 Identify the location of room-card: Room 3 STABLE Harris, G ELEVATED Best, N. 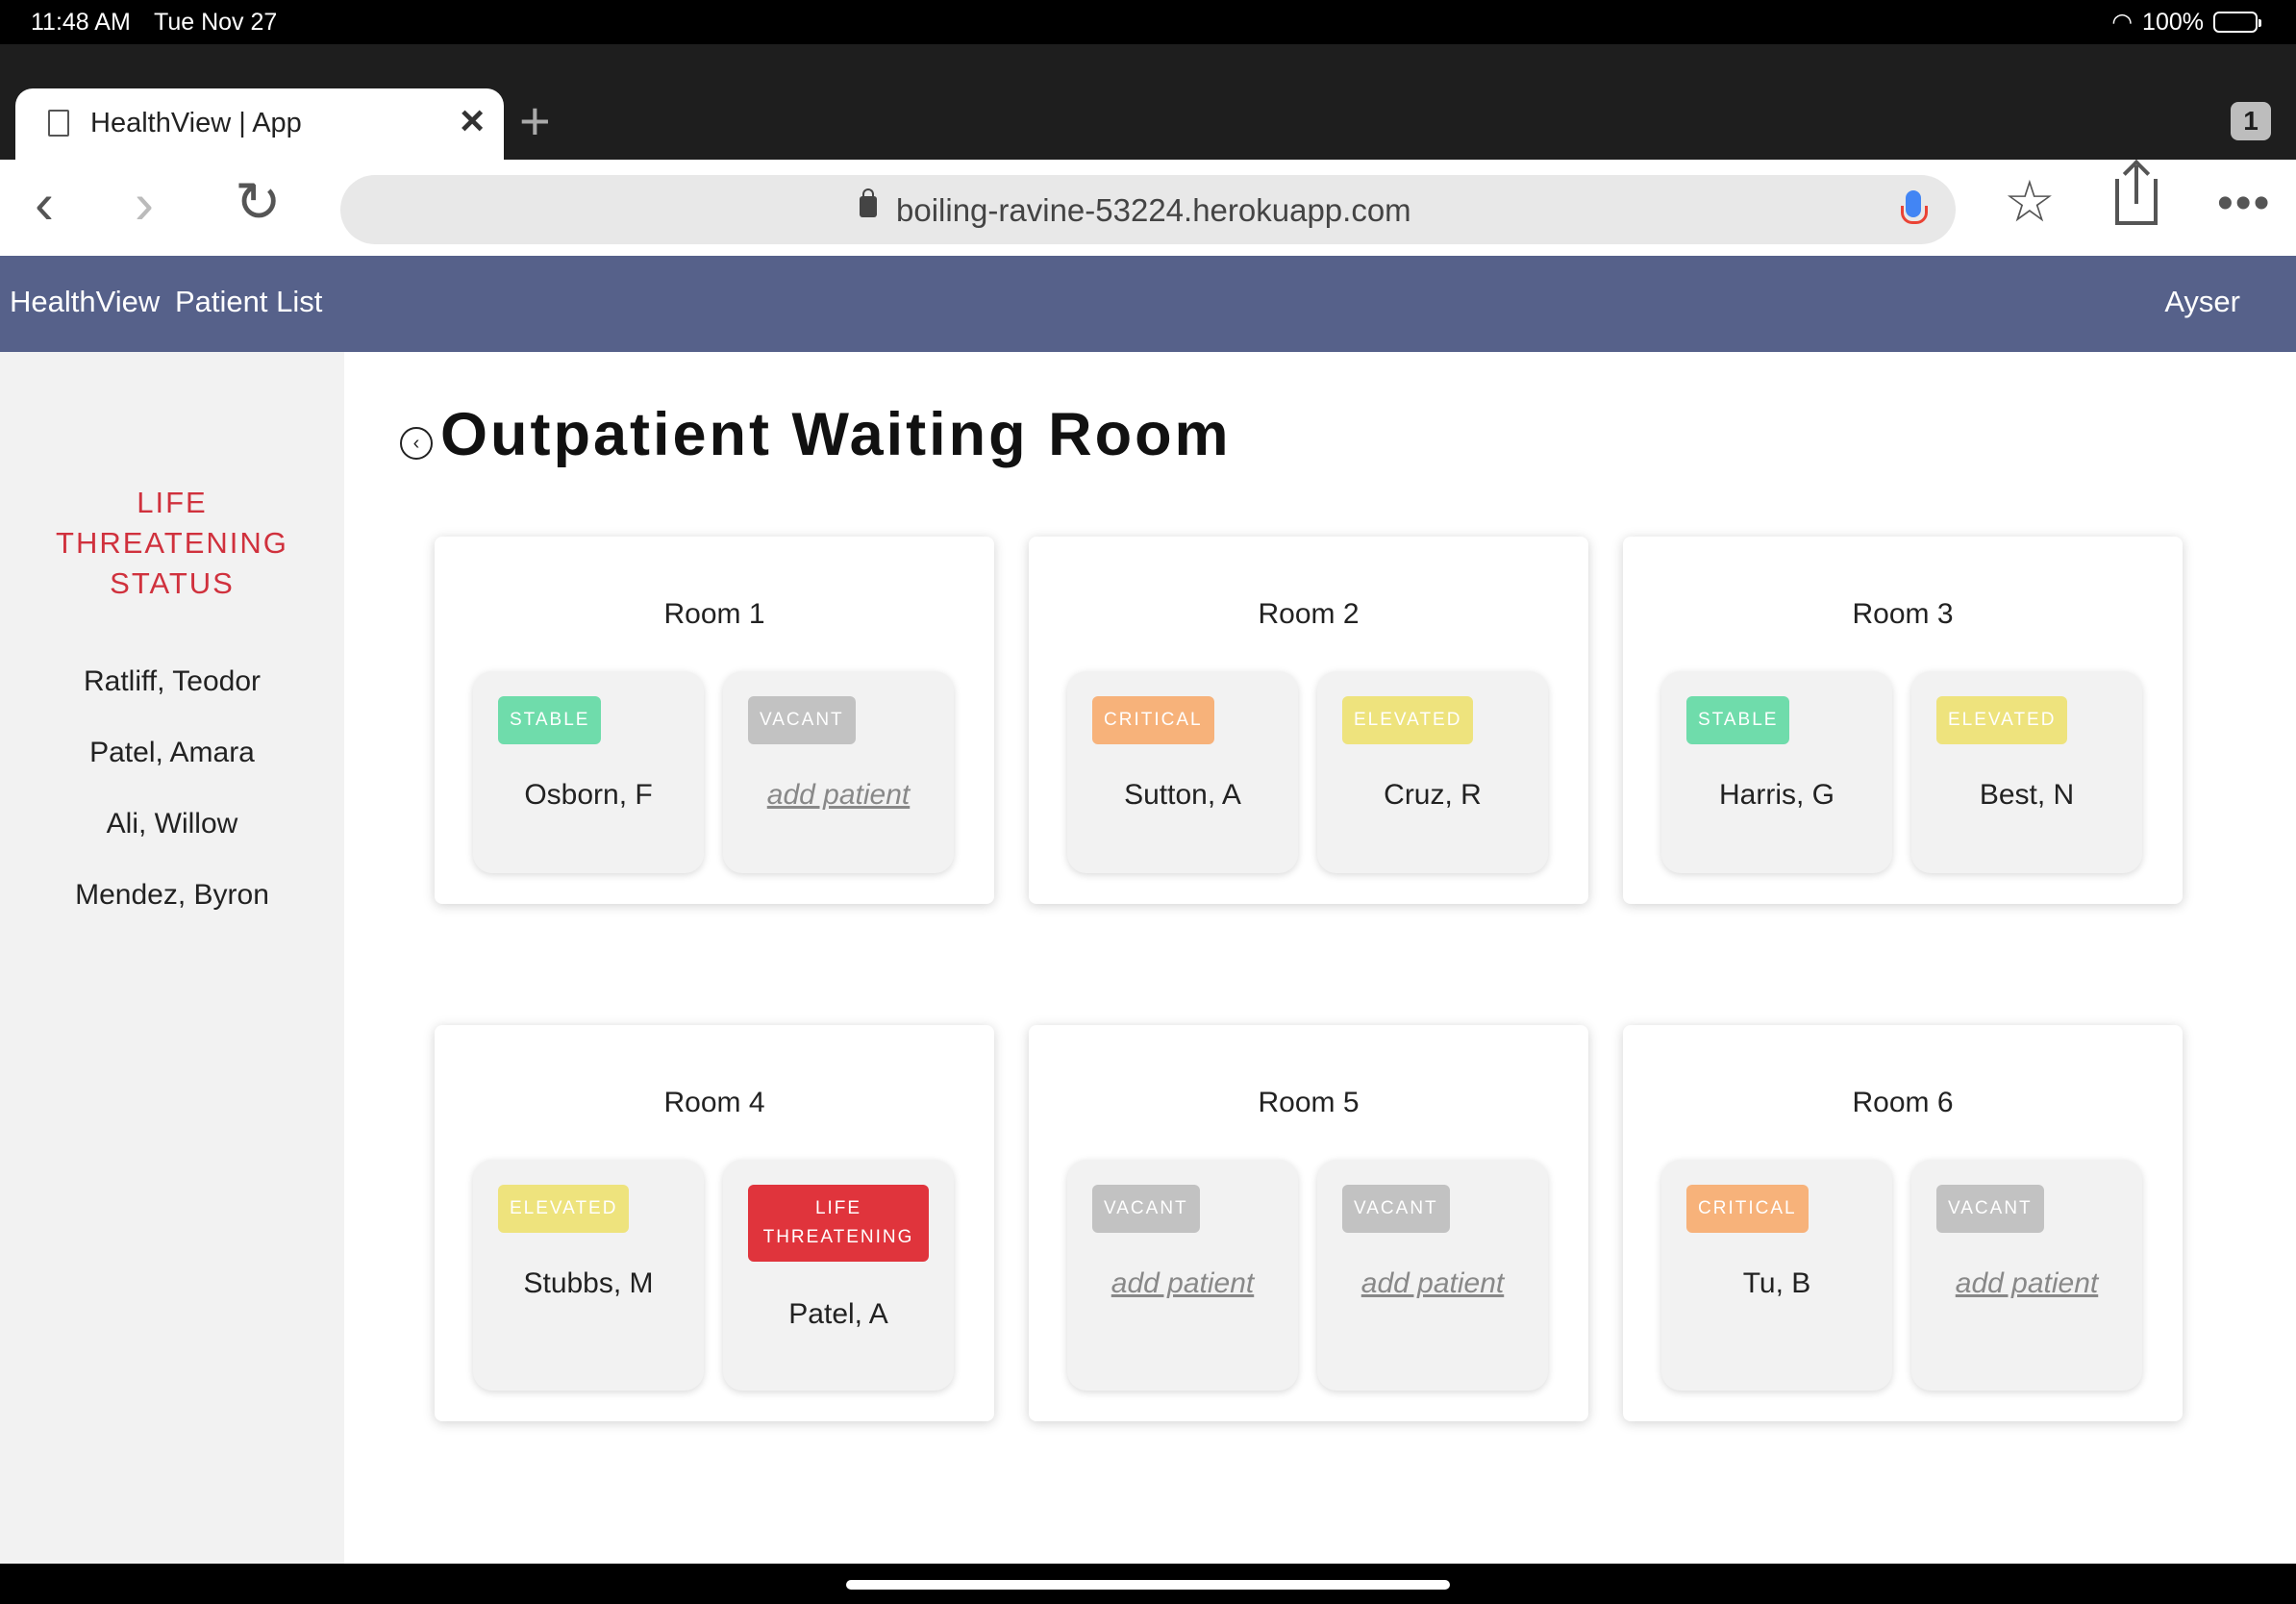
(1903, 720).